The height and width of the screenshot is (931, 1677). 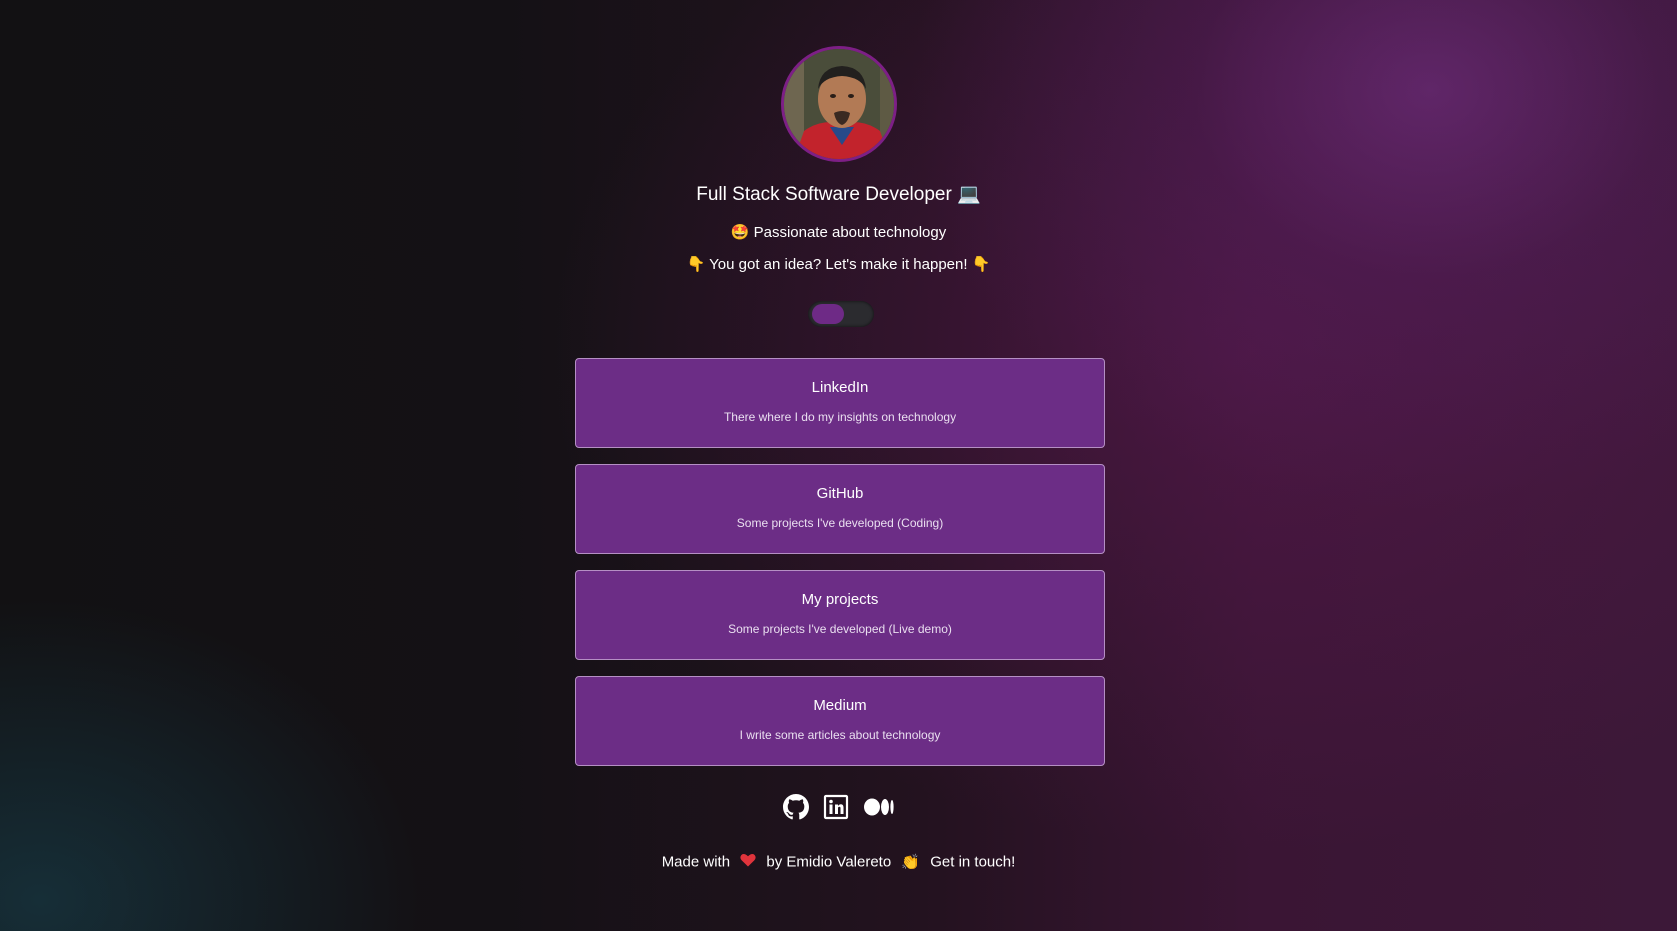 I want to click on link-card-description: I write some articles about technology, so click(x=840, y=735).